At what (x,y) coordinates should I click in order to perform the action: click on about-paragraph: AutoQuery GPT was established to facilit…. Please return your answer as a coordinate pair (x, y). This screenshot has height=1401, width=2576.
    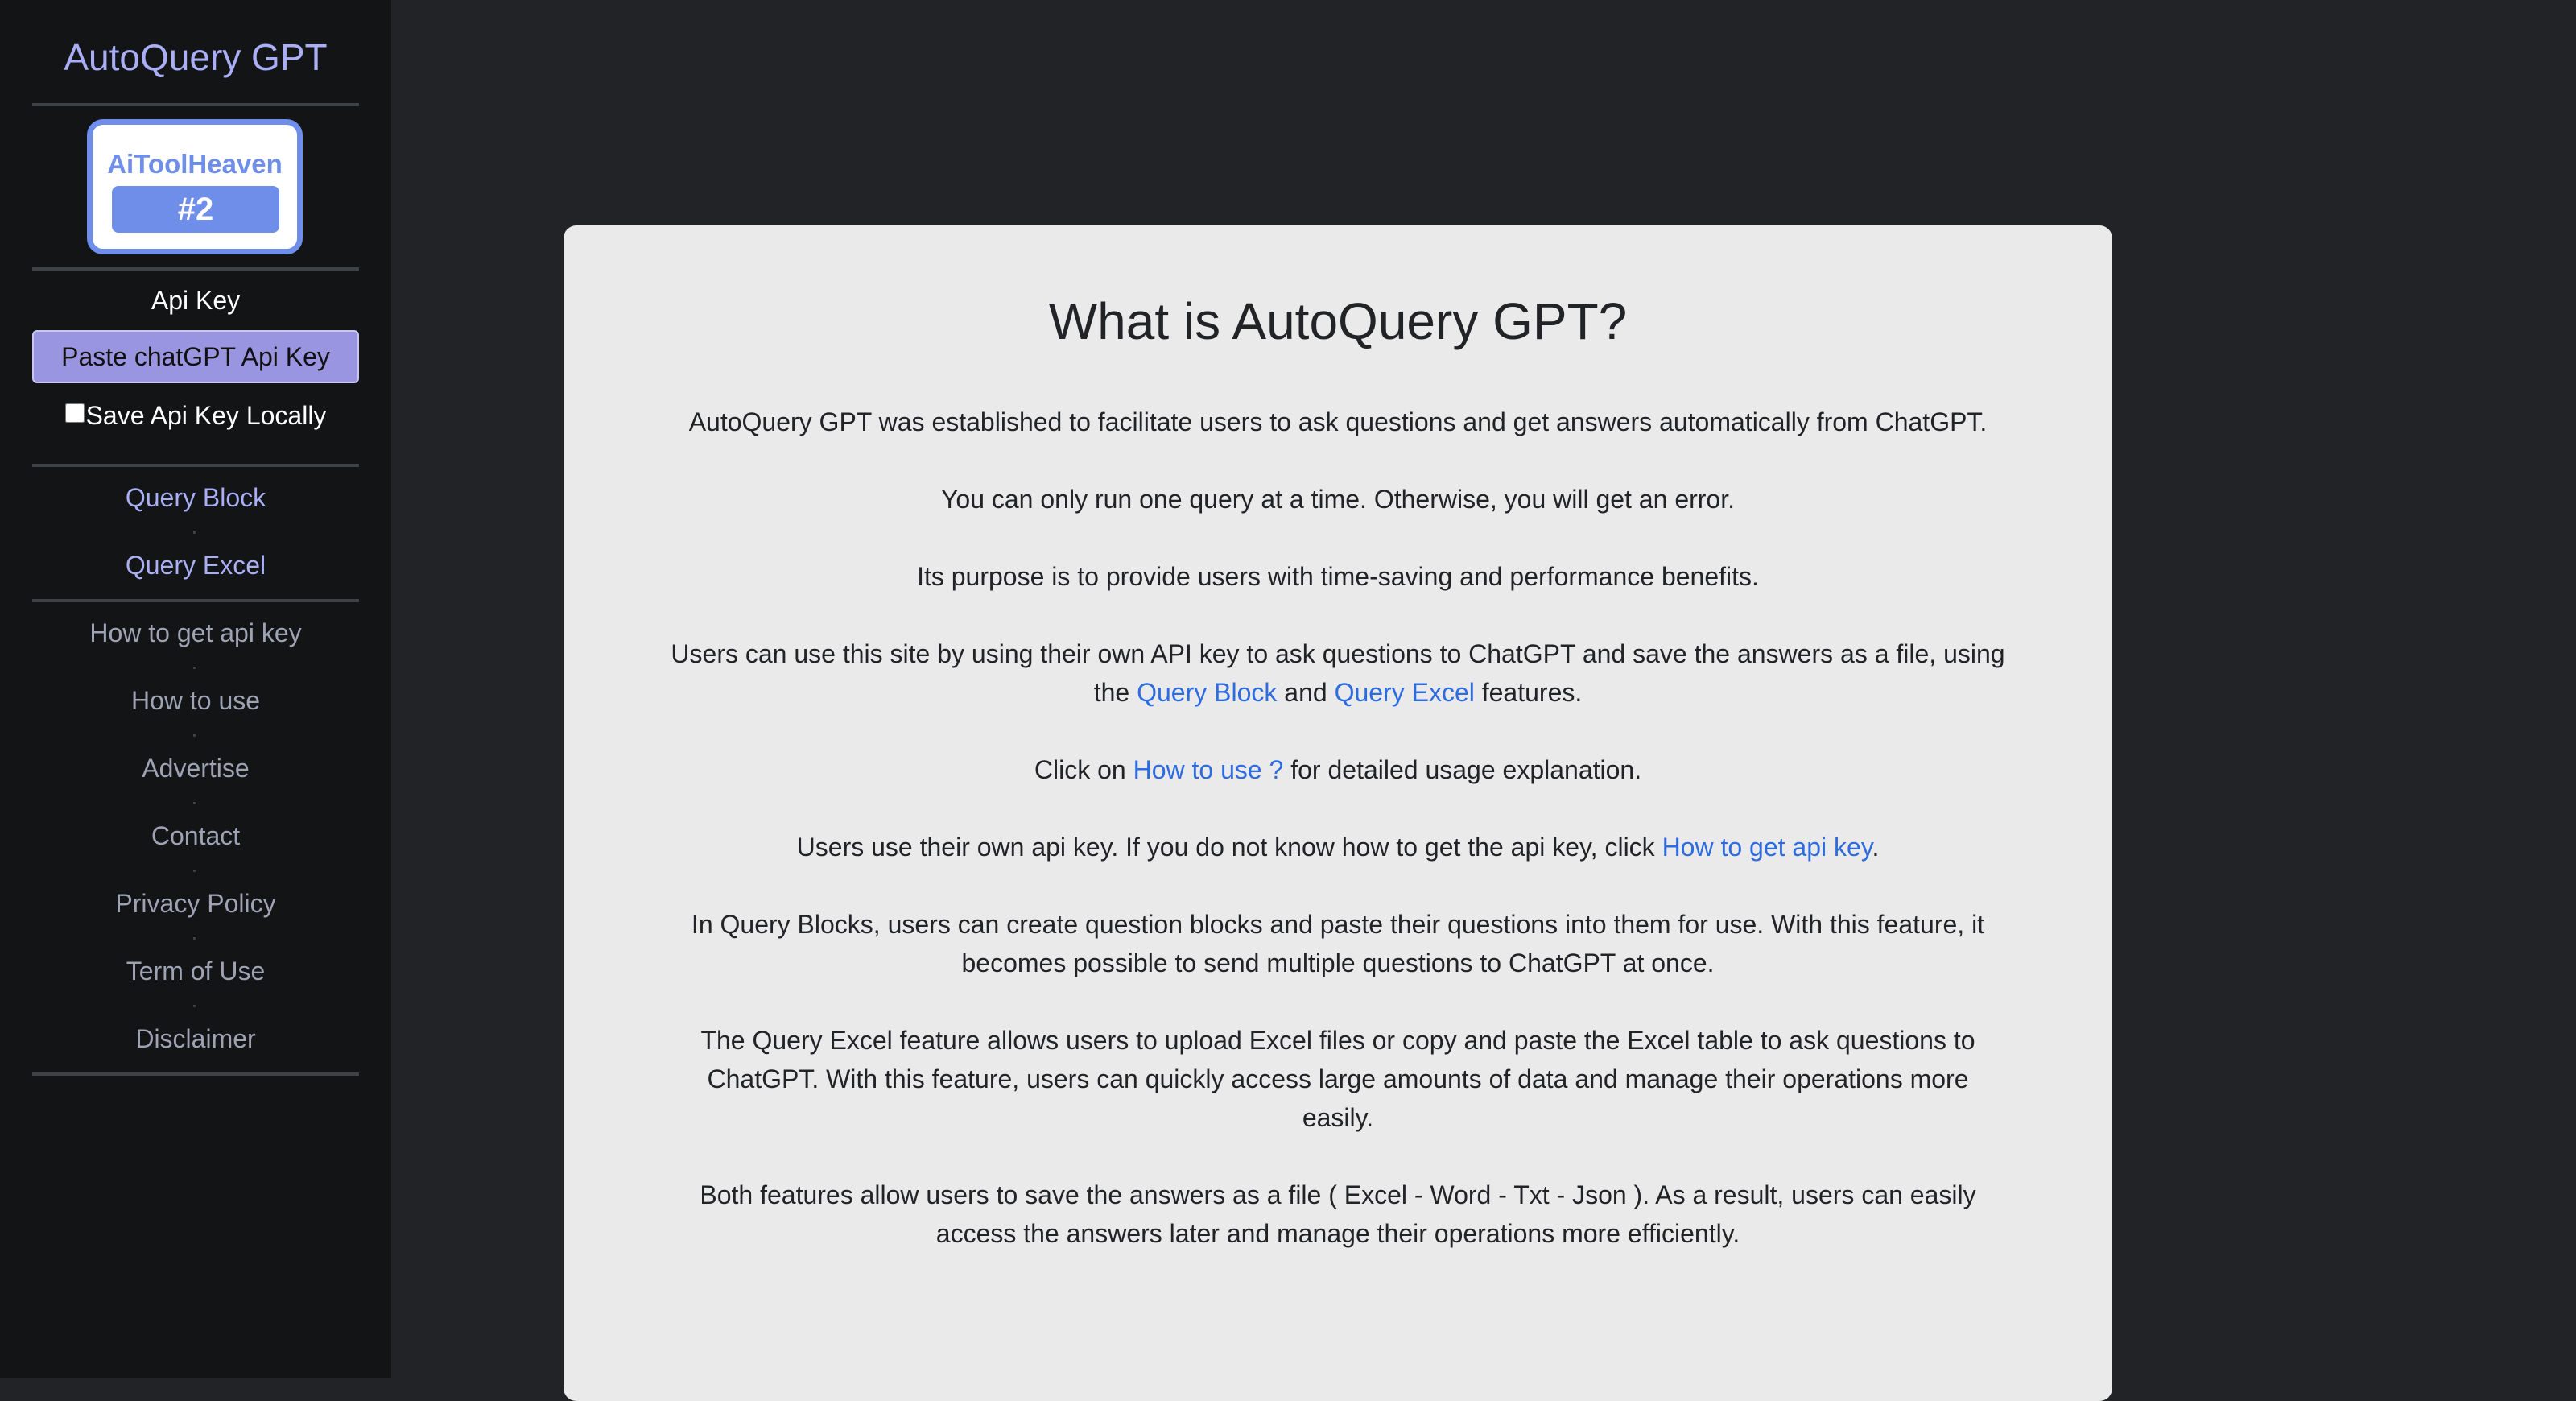
    Looking at the image, I should click on (1338, 421).